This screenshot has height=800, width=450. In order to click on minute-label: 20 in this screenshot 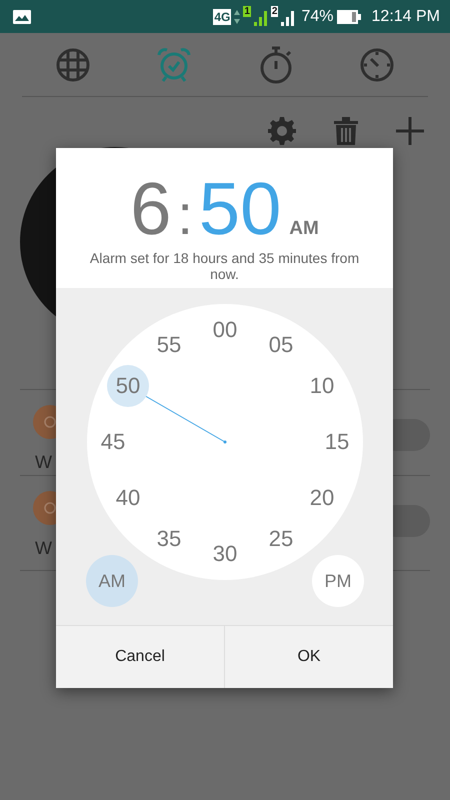, I will do `click(322, 497)`.